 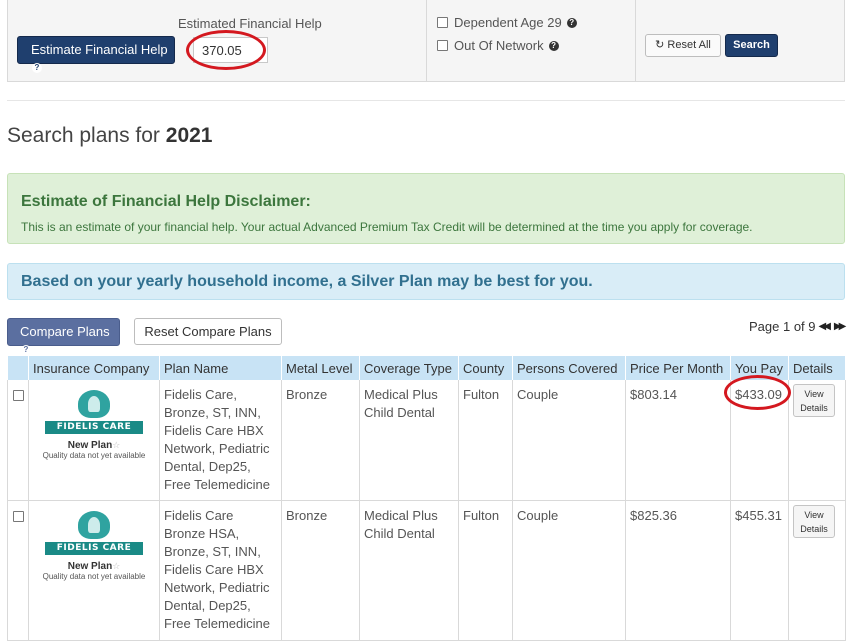 I want to click on column-header: Plan Name, so click(x=220, y=368).